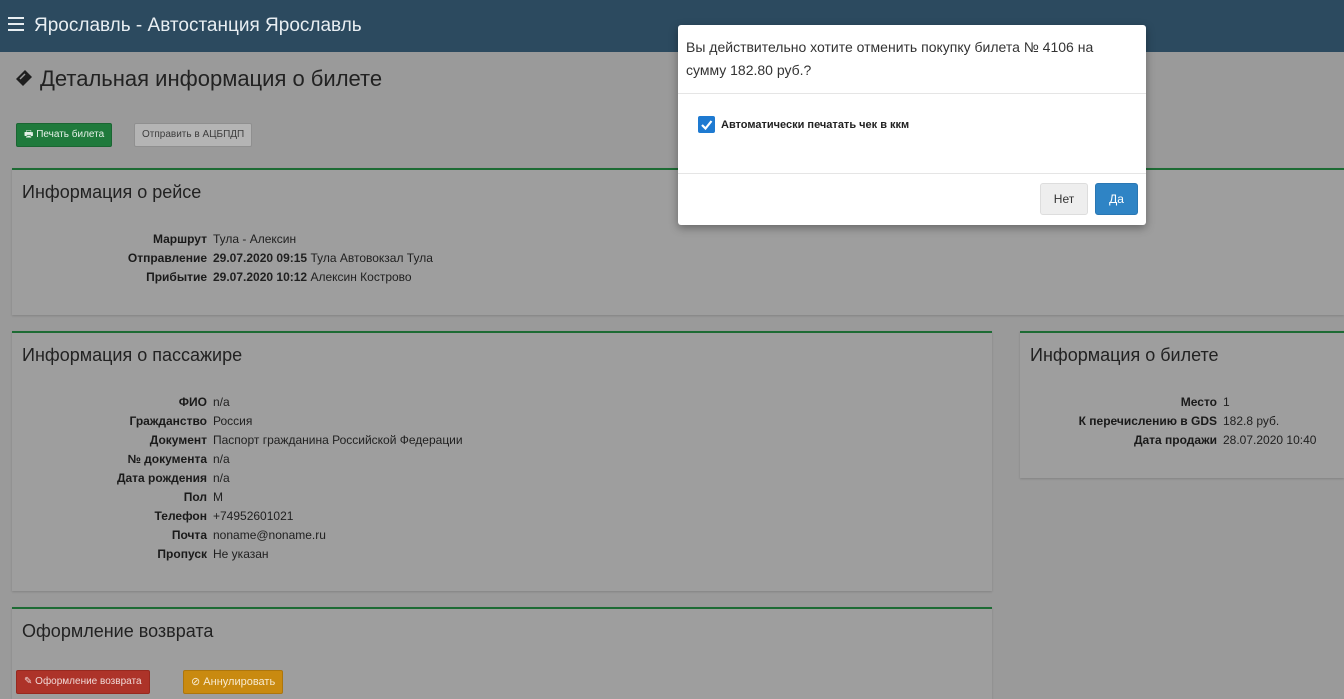  What do you see at coordinates (204, 402) in the screenshot?
I see `passenger-row: ФИО n/a` at bounding box center [204, 402].